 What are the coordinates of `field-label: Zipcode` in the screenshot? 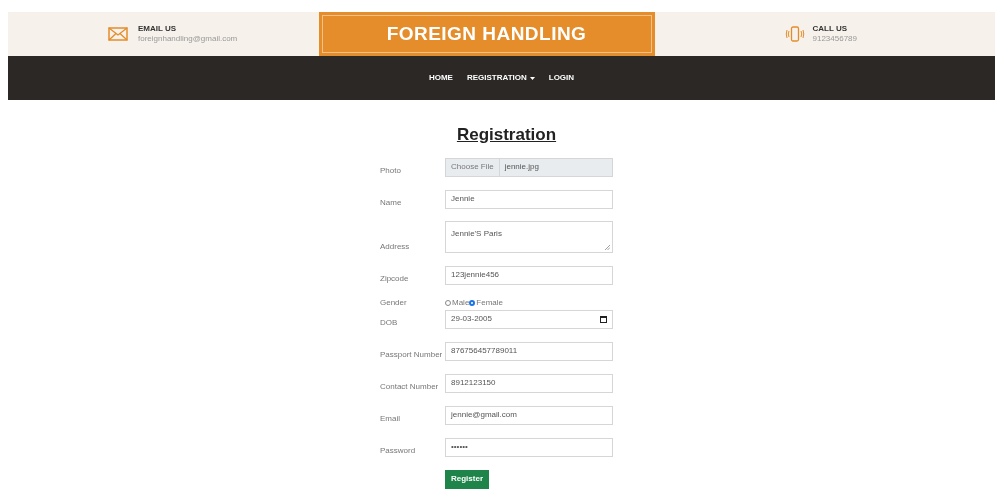 It's located at (395, 278).